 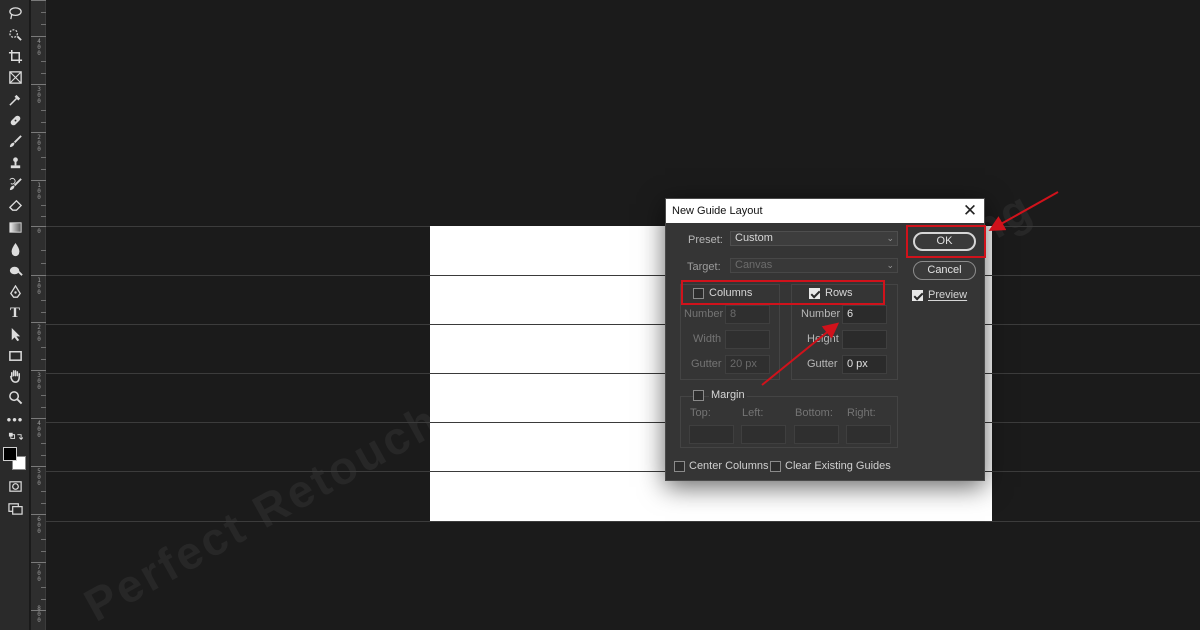 What do you see at coordinates (747, 314) in the screenshot?
I see `columns-number-input: 8` at bounding box center [747, 314].